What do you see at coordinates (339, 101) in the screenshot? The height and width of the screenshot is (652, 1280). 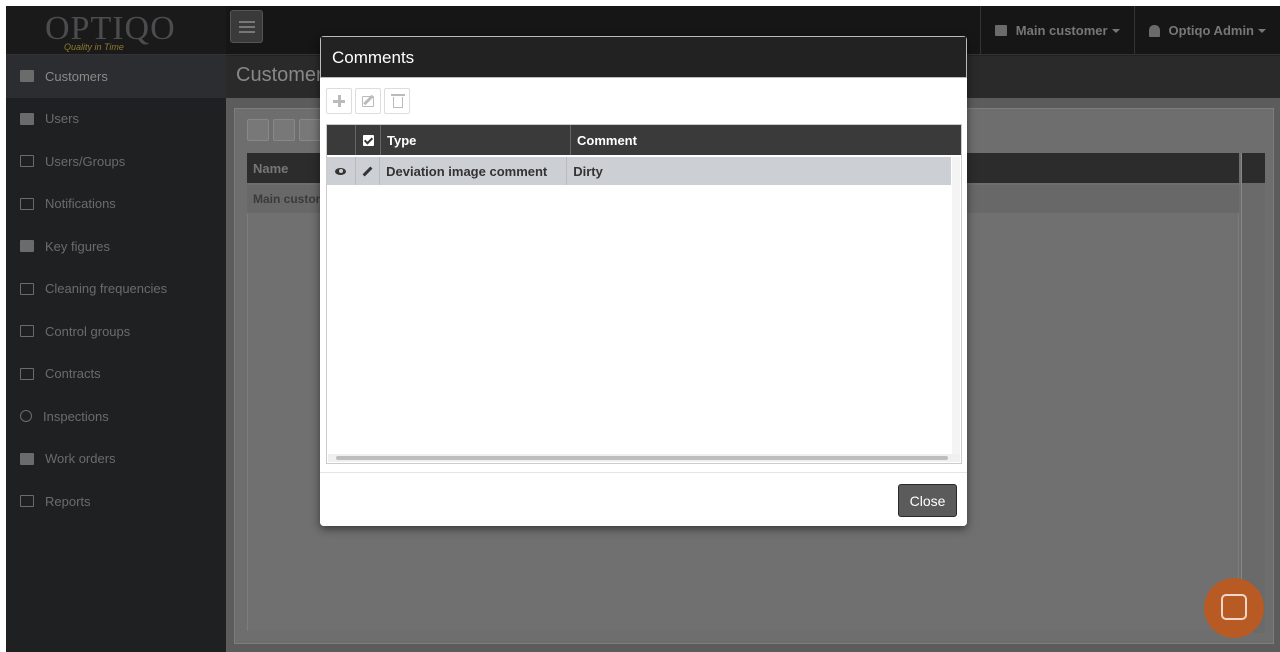 I see `add-comment-button` at bounding box center [339, 101].